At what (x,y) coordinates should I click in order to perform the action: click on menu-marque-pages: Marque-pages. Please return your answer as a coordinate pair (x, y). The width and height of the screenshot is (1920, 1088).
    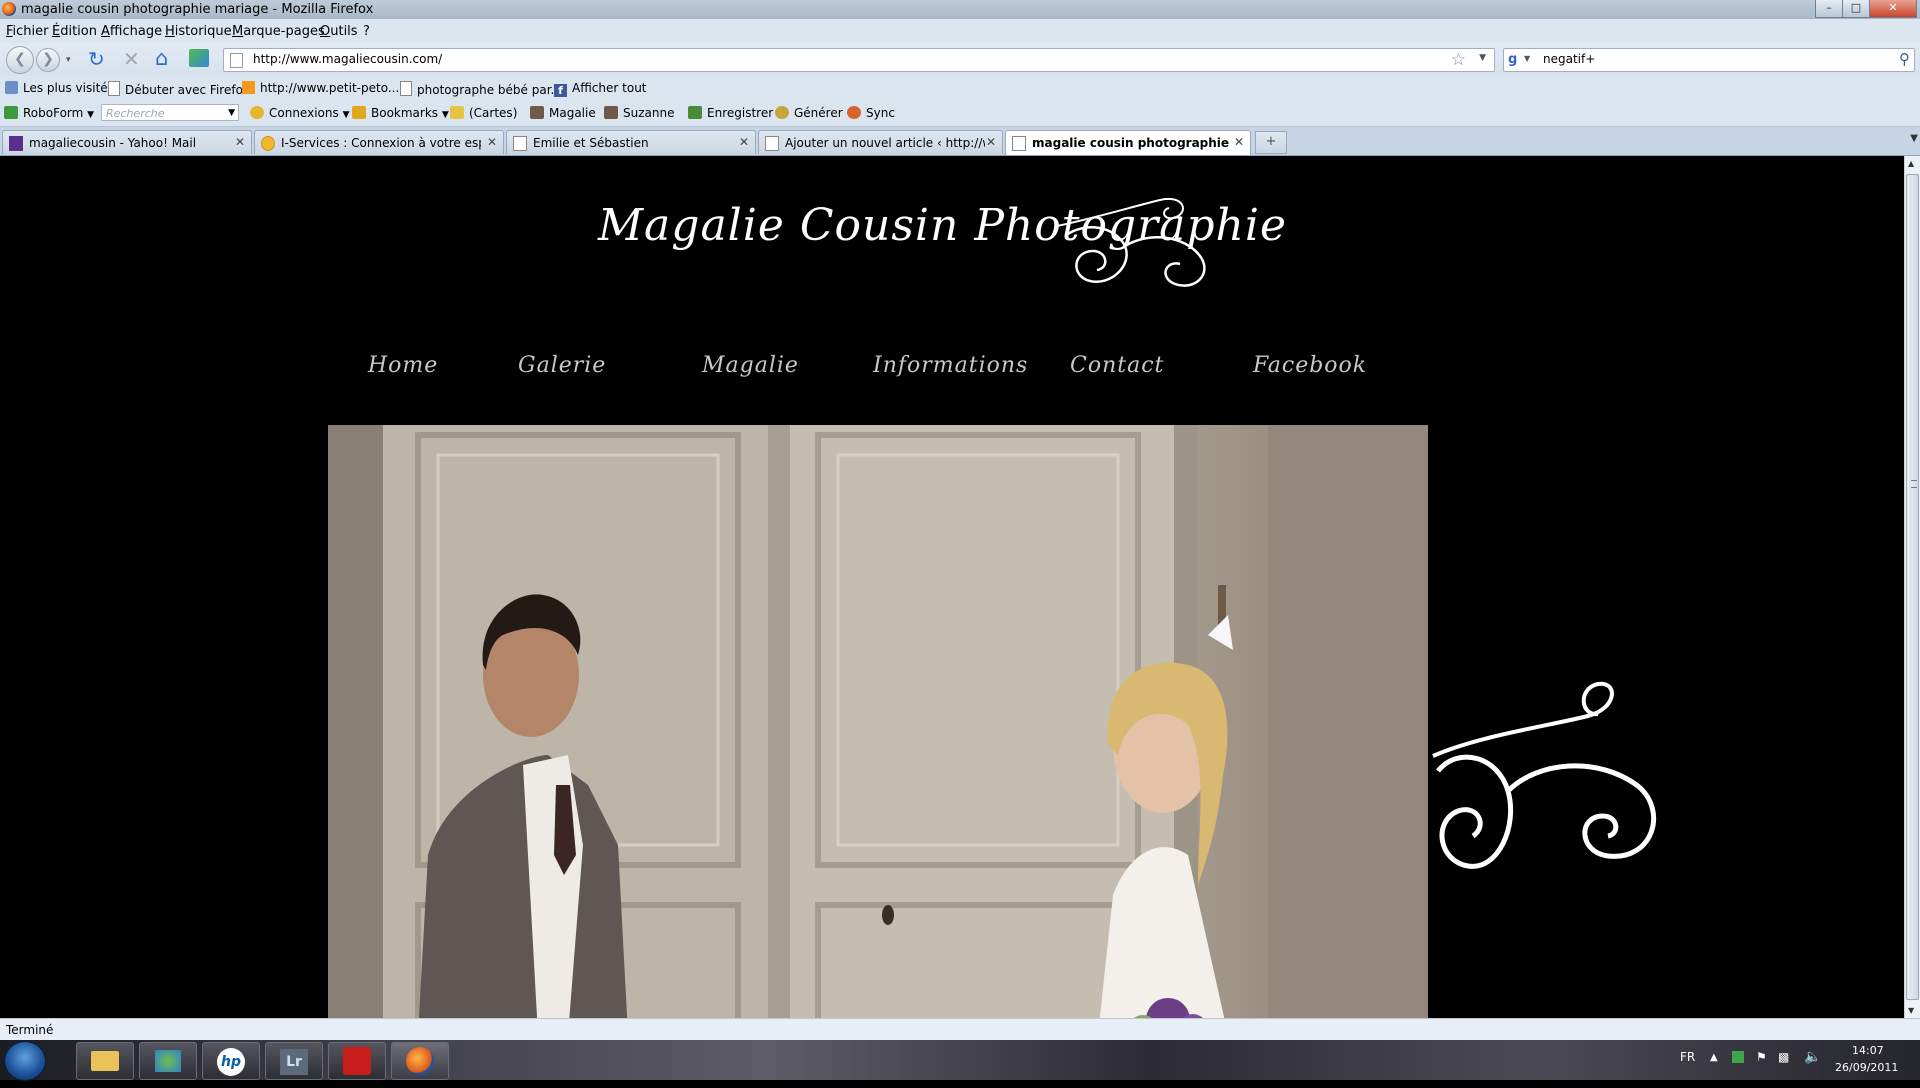
    Looking at the image, I should click on (278, 31).